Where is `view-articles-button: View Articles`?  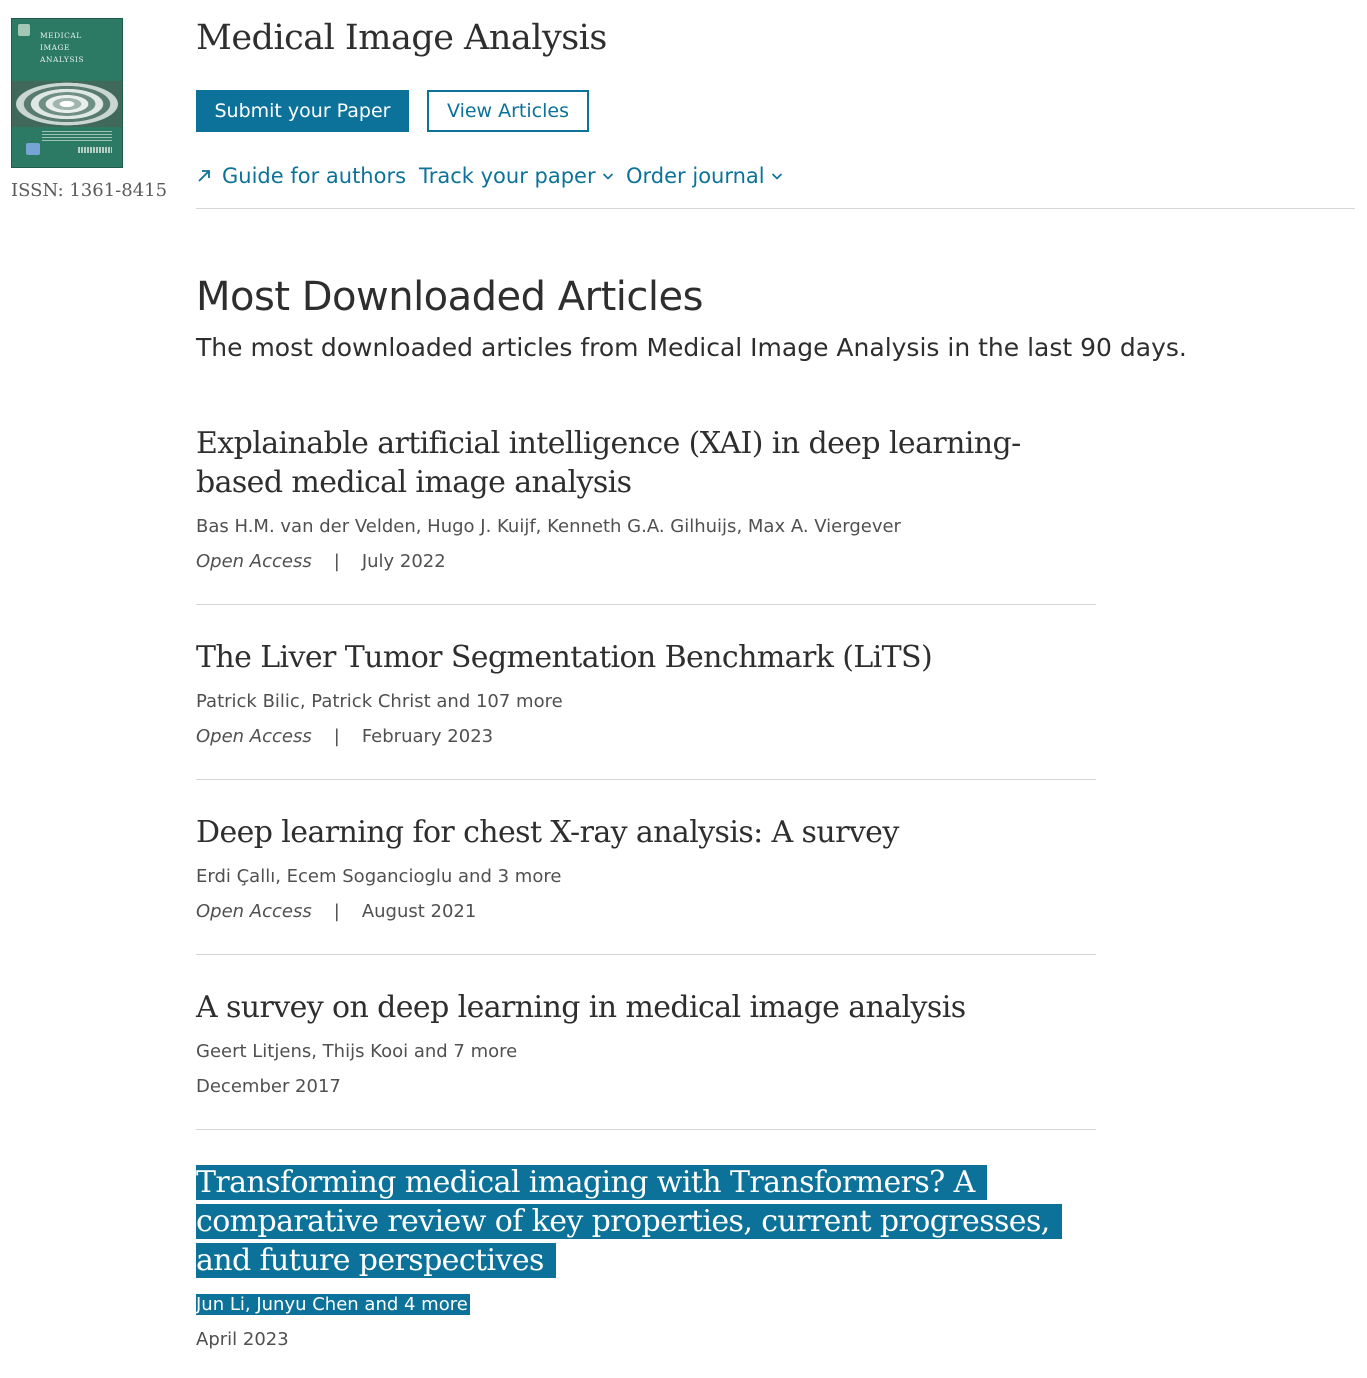
view-articles-button: View Articles is located at coordinates (508, 111).